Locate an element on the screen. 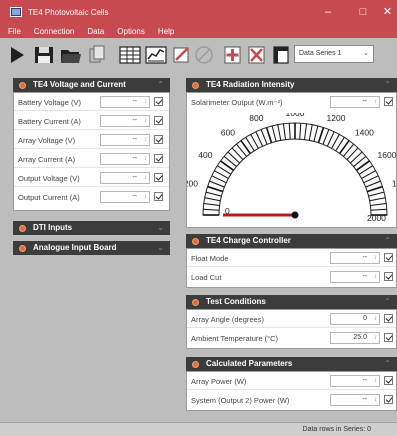 This screenshot has width=397, height=436. maximize-button: □ is located at coordinates (363, 12).